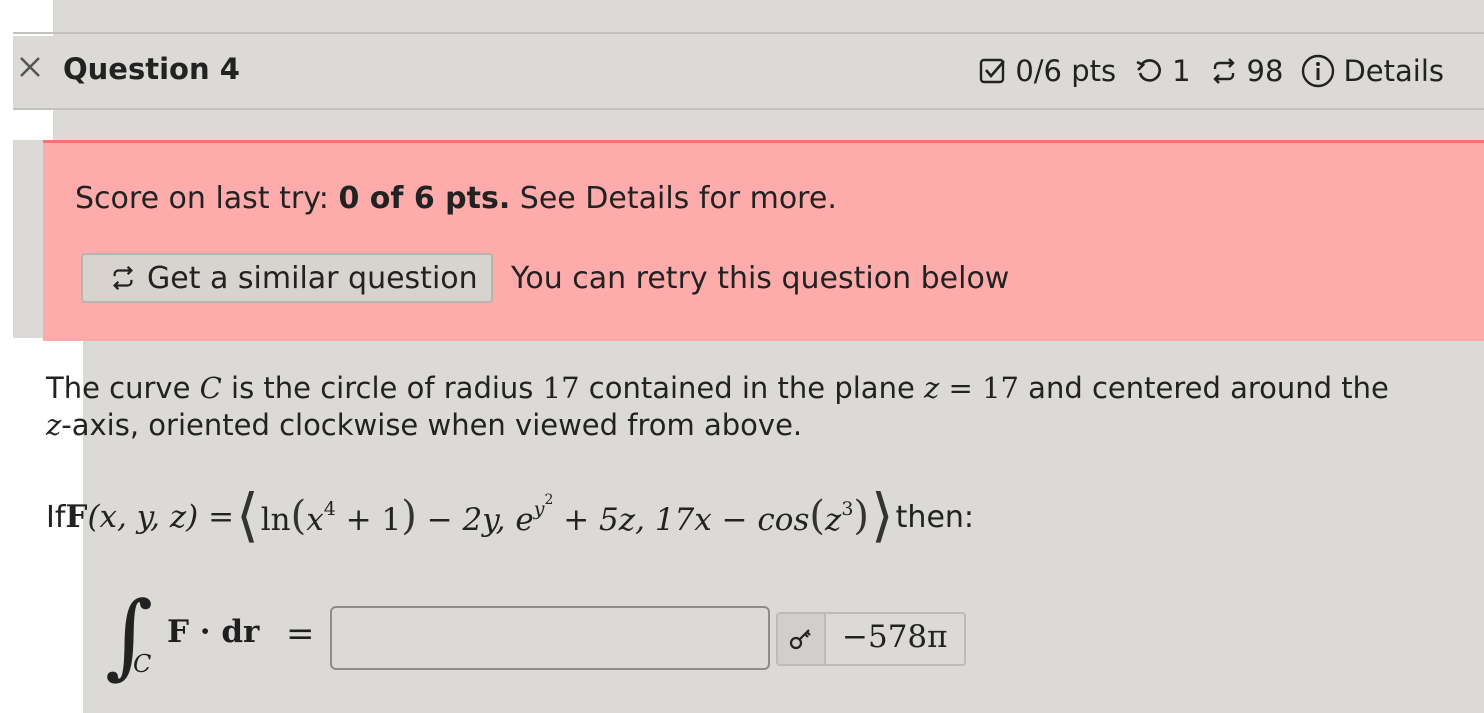 Image resolution: width=1484 pixels, height=713 pixels. What do you see at coordinates (748, 72) in the screenshot?
I see `question-header: Question 4 0/6 pts 1 98 Details` at bounding box center [748, 72].